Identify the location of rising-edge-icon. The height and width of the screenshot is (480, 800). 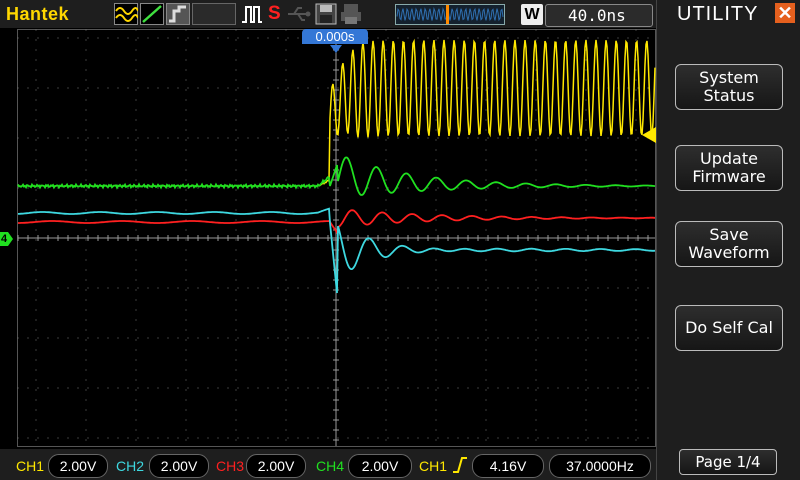
(460, 465).